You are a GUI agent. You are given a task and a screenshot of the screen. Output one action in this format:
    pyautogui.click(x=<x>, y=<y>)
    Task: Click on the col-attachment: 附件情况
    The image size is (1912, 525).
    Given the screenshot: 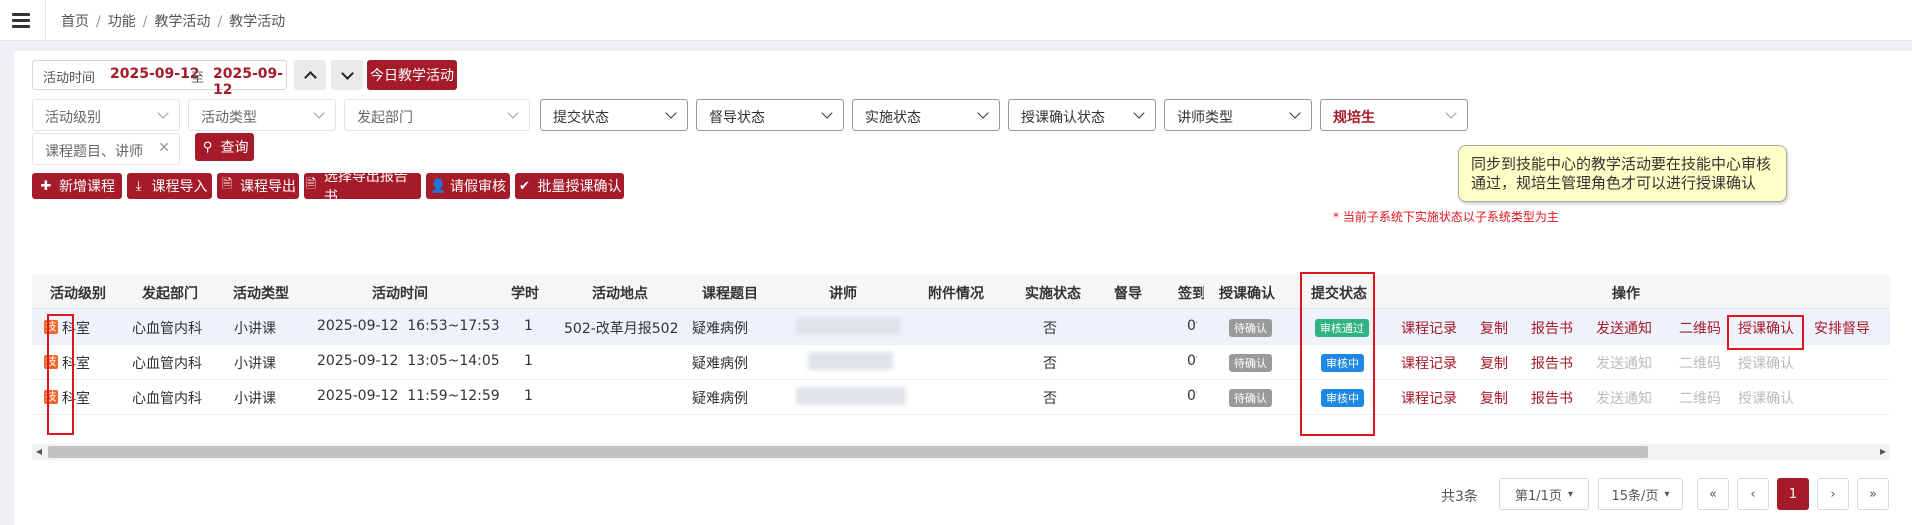 What is the action you would take?
    pyautogui.click(x=956, y=293)
    